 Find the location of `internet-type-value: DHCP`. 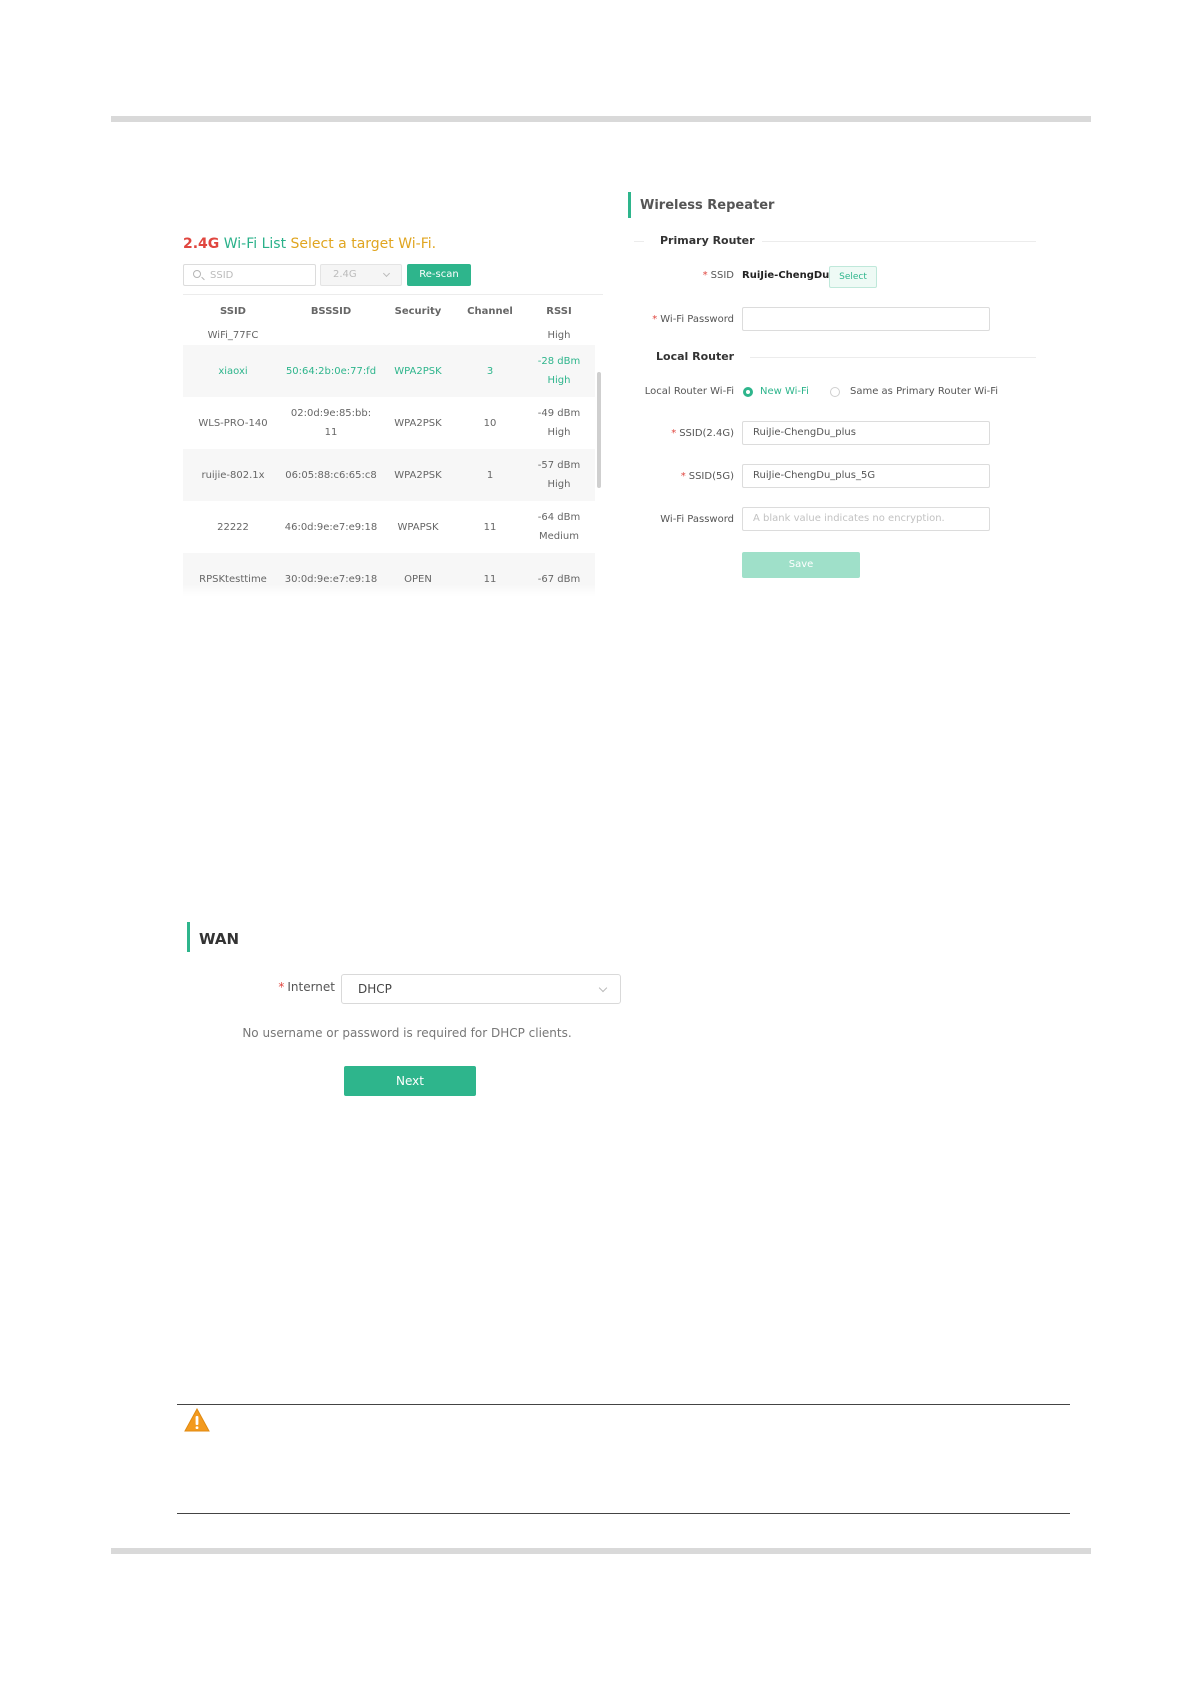

internet-type-value: DHCP is located at coordinates (375, 989).